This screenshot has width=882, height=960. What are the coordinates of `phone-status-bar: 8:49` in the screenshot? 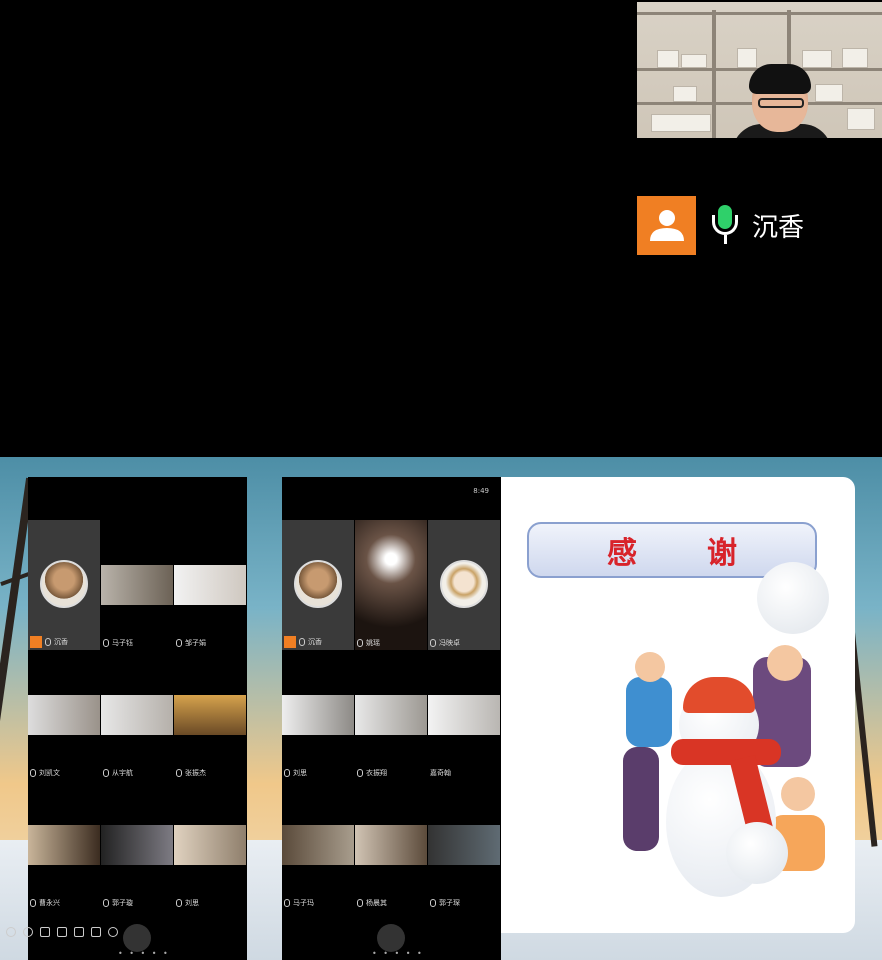 It's located at (481, 491).